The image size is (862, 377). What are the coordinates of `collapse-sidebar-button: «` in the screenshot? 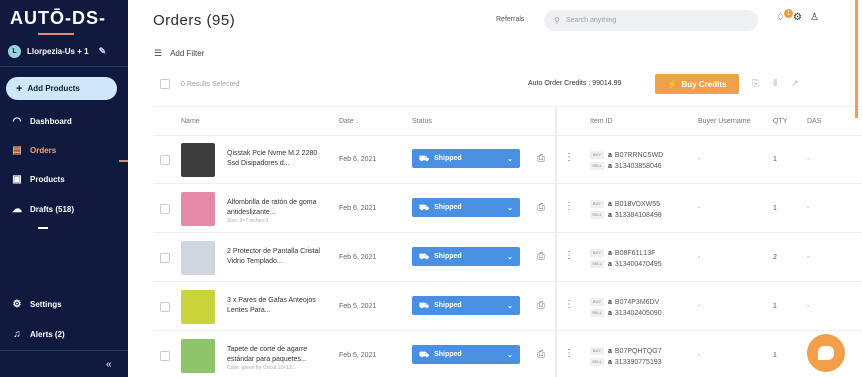 It's located at (109, 364).